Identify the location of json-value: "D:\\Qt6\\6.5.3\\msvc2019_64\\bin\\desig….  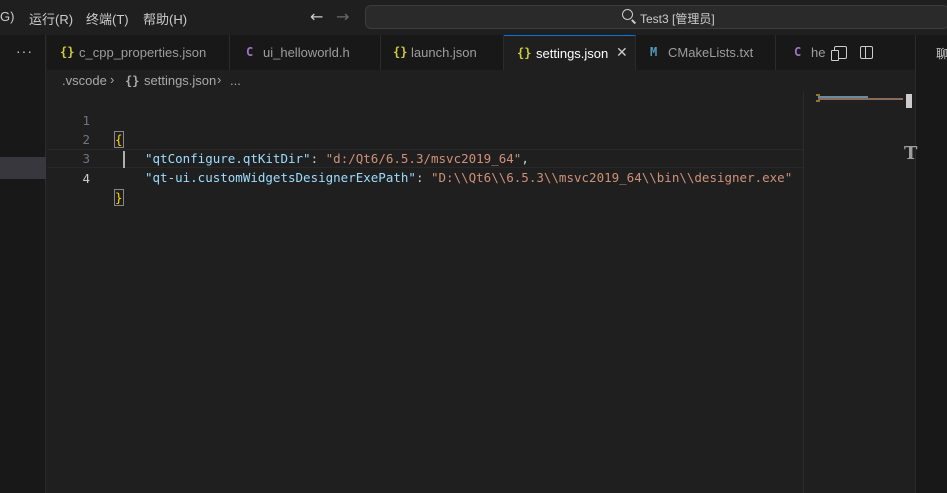
(612, 177).